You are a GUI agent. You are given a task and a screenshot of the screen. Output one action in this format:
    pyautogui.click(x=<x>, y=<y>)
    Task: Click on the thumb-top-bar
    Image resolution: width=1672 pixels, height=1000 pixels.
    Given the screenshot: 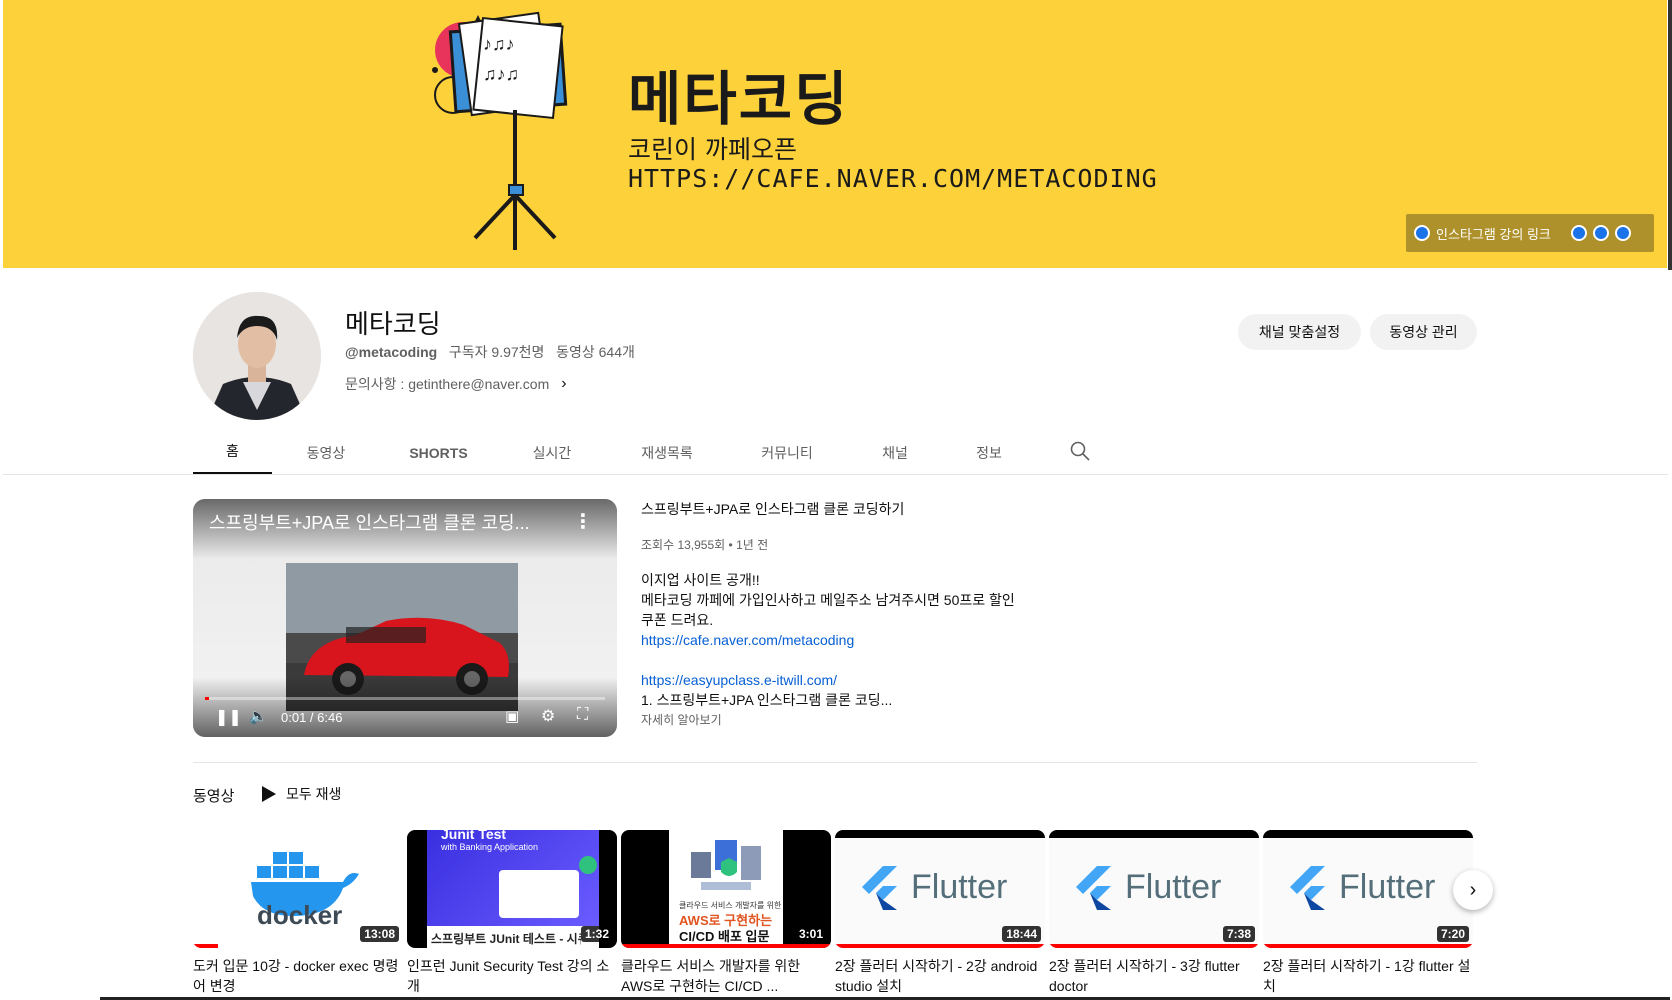 What is the action you would take?
    pyautogui.click(x=1368, y=834)
    